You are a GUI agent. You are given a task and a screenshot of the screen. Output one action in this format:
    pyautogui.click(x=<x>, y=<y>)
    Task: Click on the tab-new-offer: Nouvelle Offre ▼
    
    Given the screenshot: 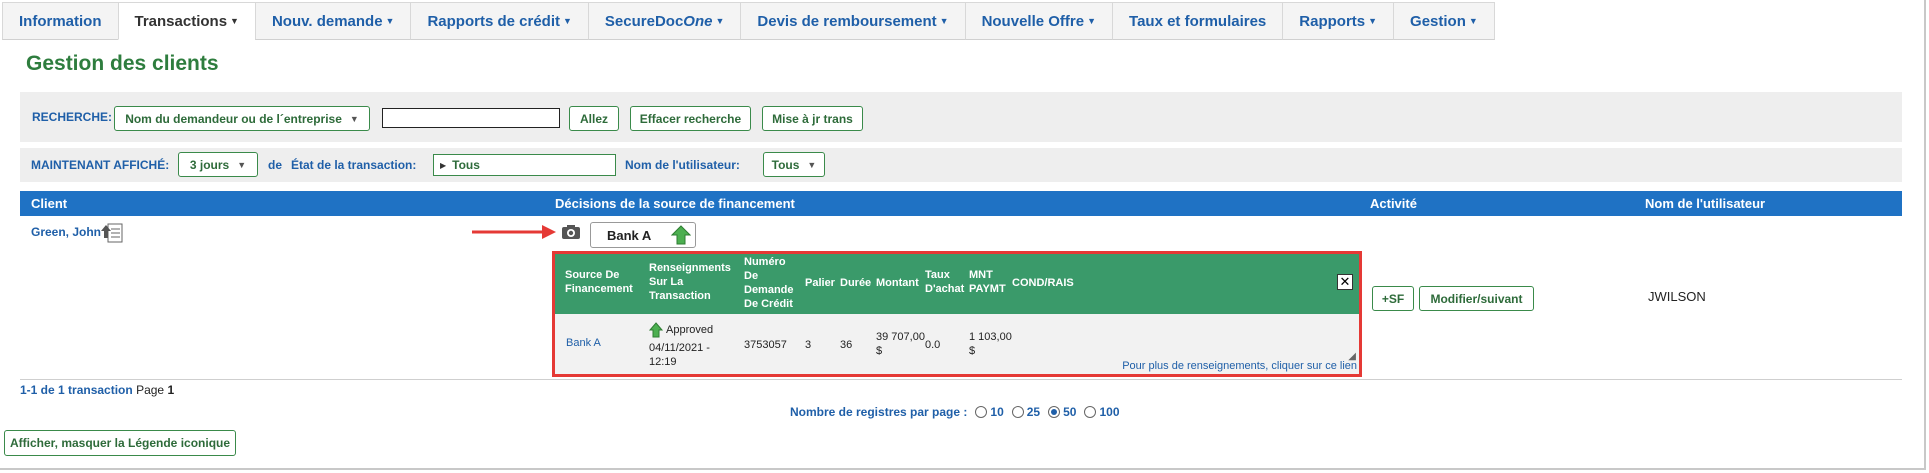 What is the action you would take?
    pyautogui.click(x=1039, y=21)
    